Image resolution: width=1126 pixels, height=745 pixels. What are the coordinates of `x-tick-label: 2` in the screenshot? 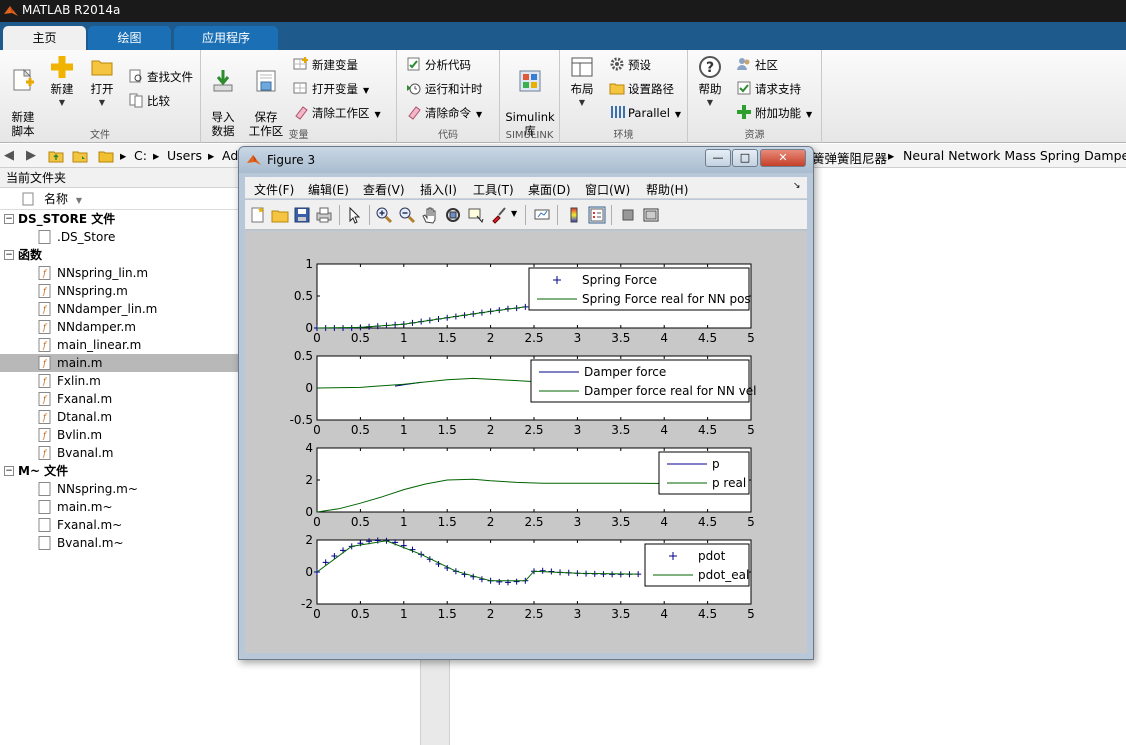 It's located at (491, 338).